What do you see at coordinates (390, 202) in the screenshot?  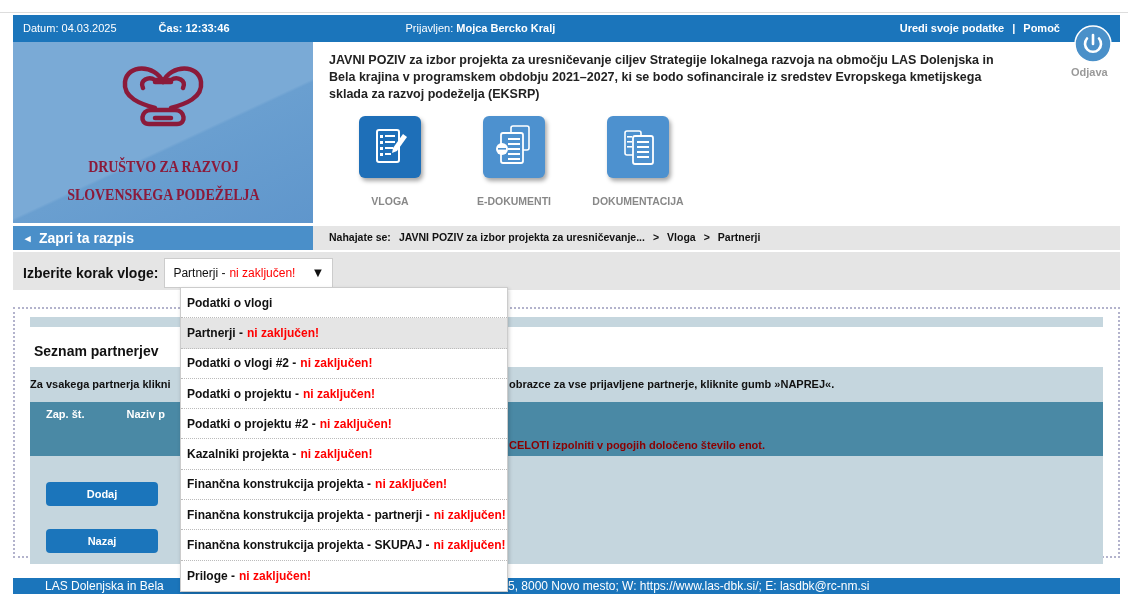 I see `tile-label: VLOGA` at bounding box center [390, 202].